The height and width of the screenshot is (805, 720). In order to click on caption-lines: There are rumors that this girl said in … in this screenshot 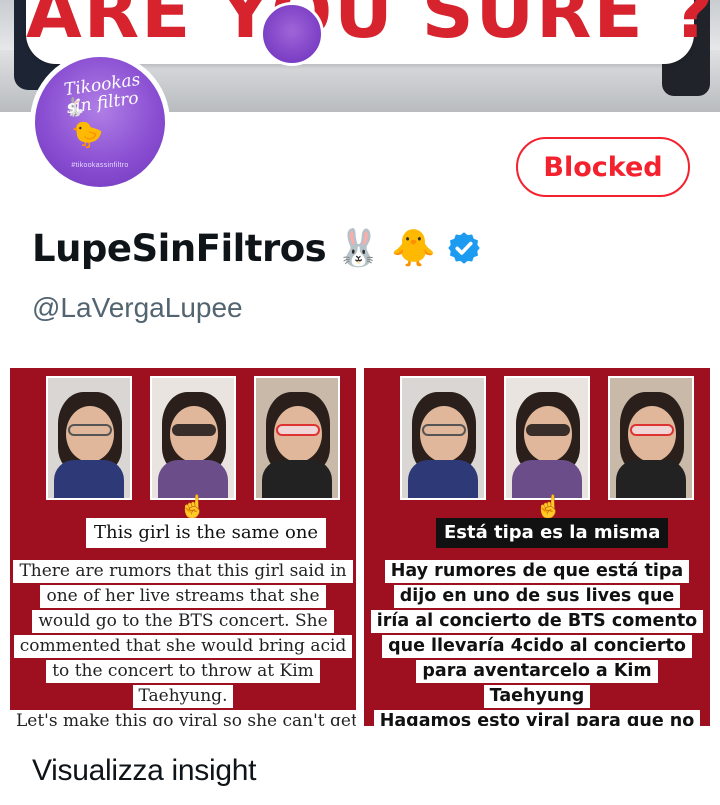, I will do `click(183, 643)`.